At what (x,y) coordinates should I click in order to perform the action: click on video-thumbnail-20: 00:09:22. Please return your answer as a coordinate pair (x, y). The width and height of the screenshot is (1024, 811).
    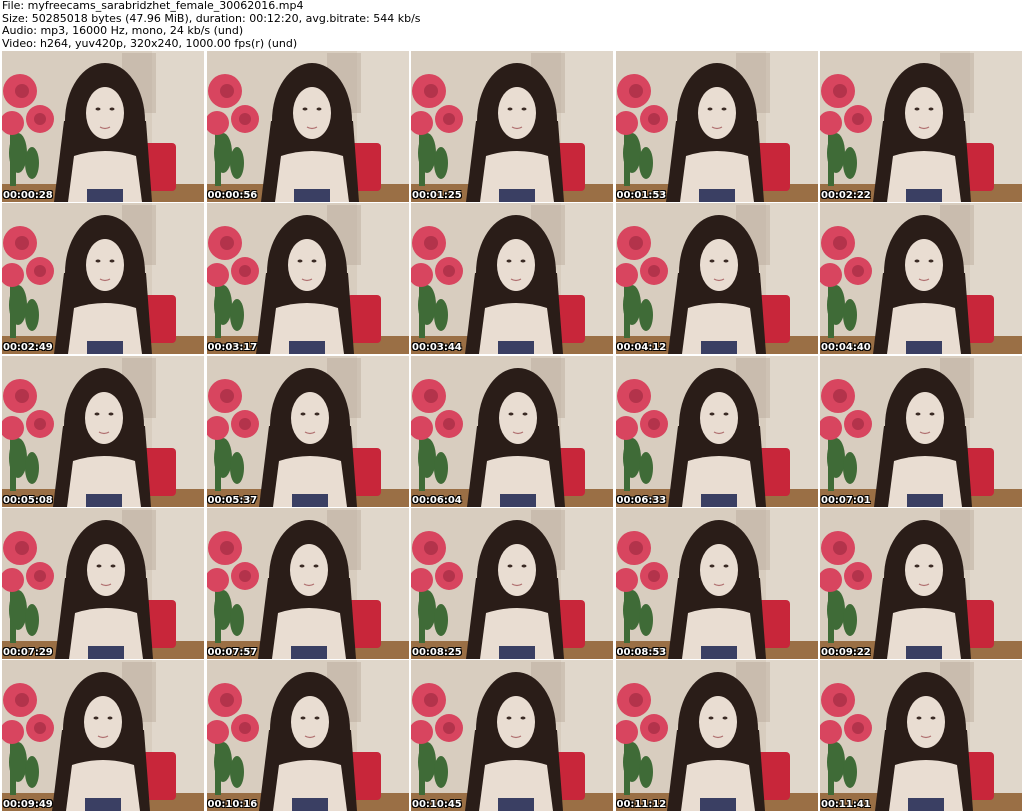
    Looking at the image, I should click on (921, 583).